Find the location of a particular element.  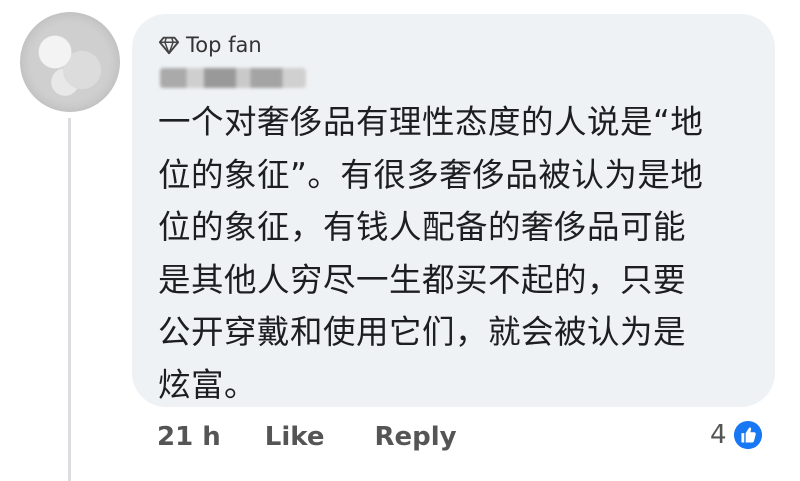

reaction-summary: 4 is located at coordinates (736, 435).